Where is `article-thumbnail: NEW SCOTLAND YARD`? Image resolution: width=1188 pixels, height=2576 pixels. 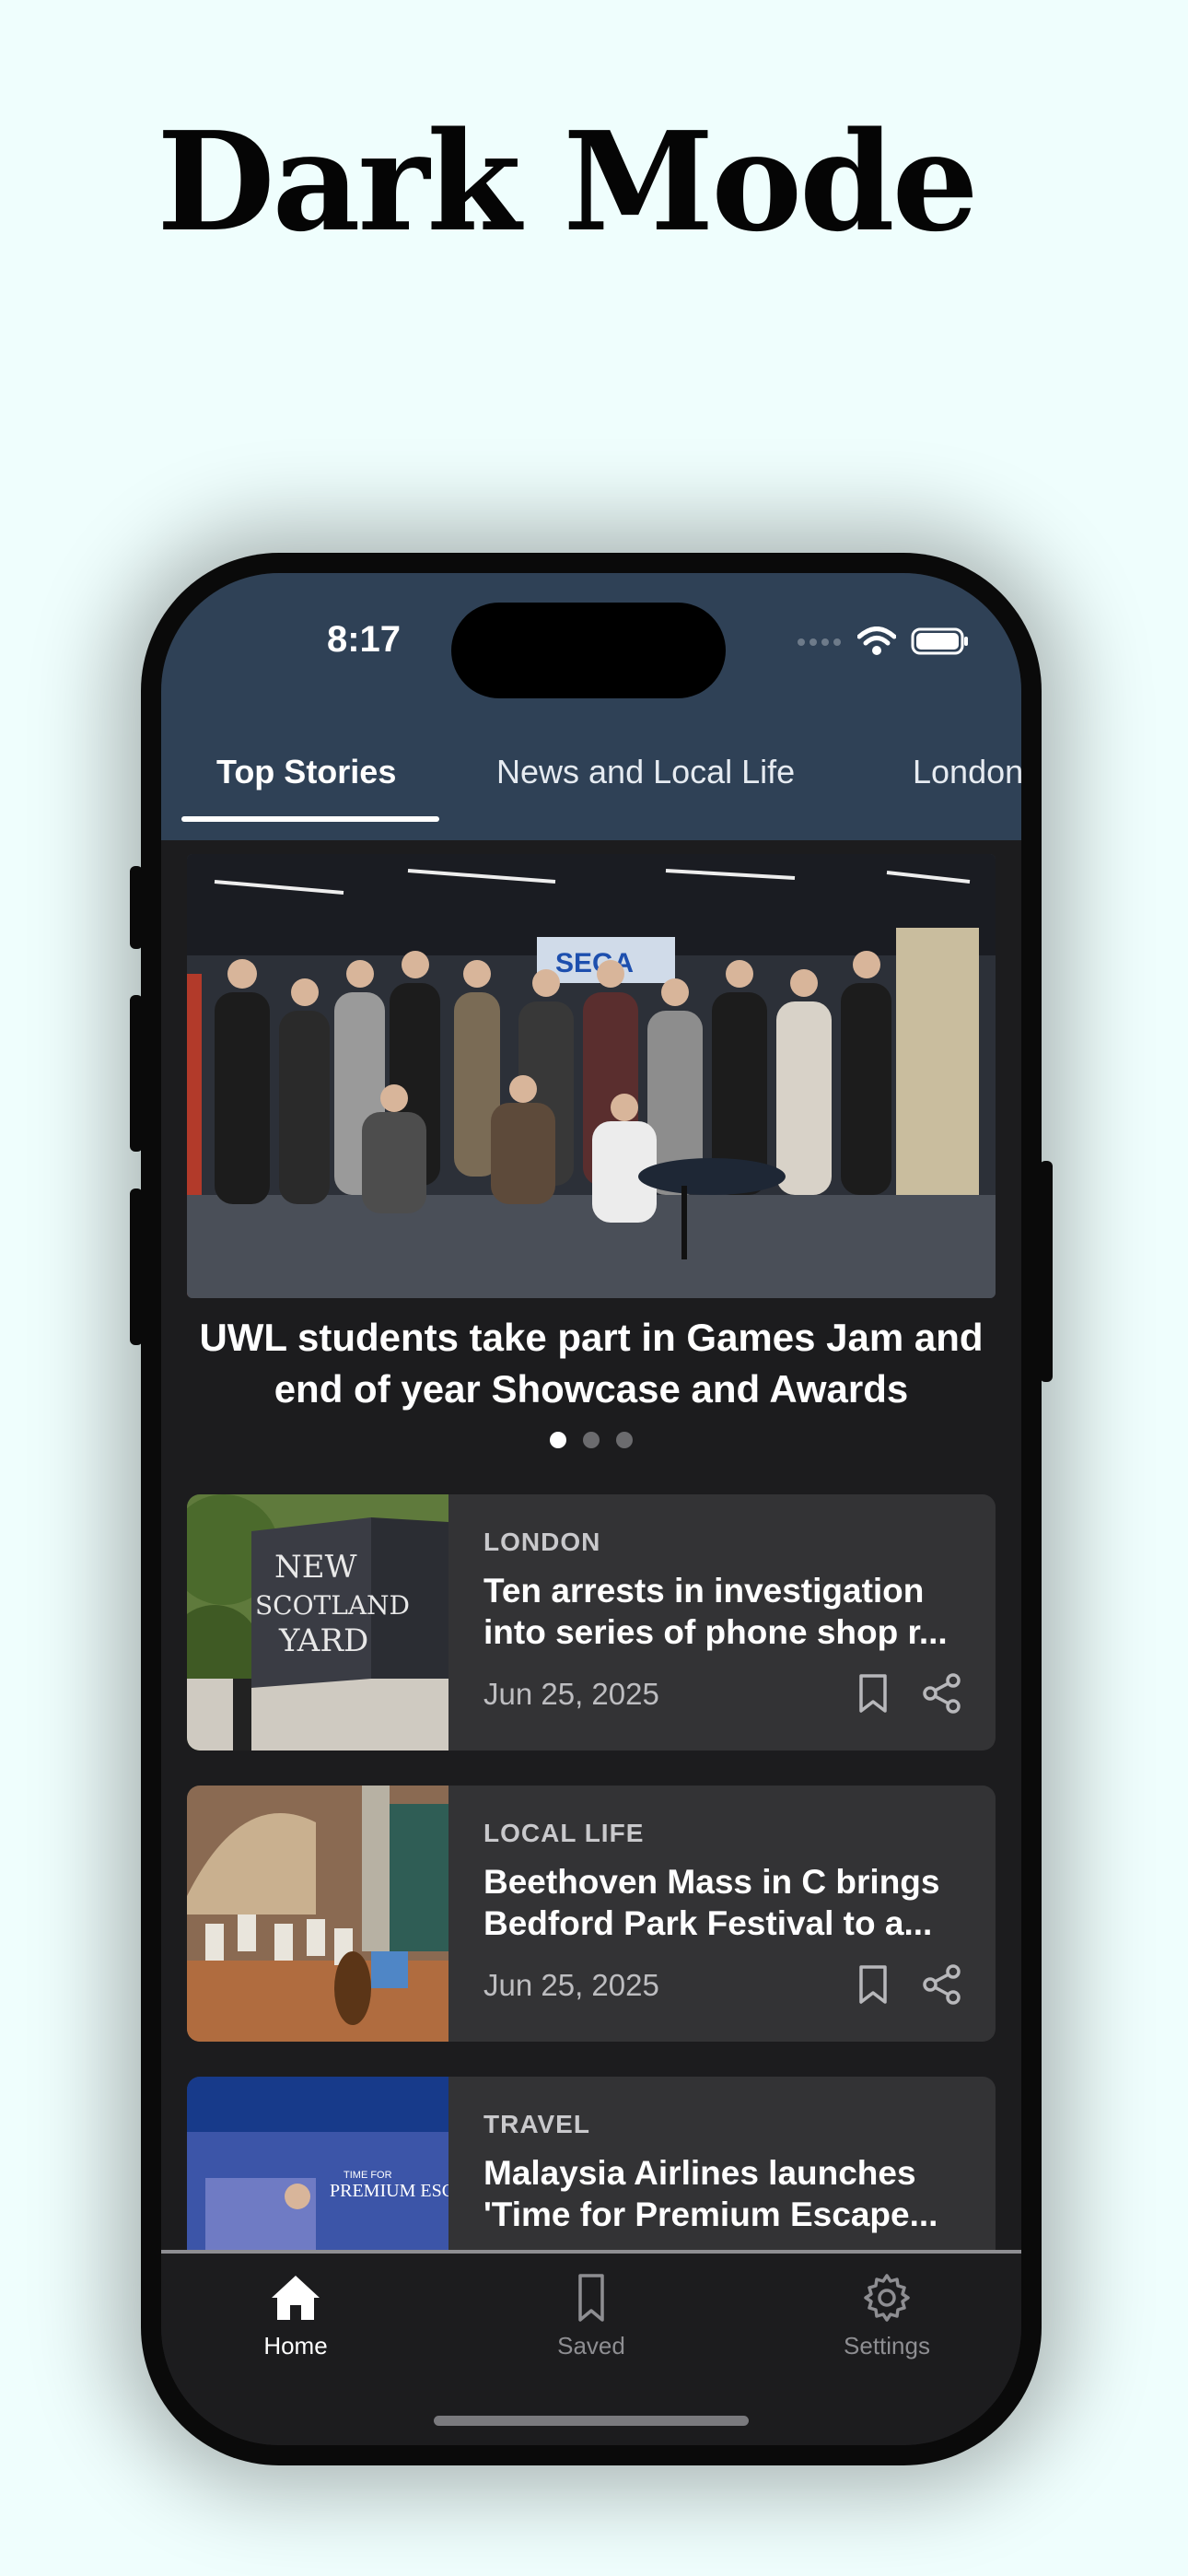 article-thumbnail: NEW SCOTLAND YARD is located at coordinates (317, 1622).